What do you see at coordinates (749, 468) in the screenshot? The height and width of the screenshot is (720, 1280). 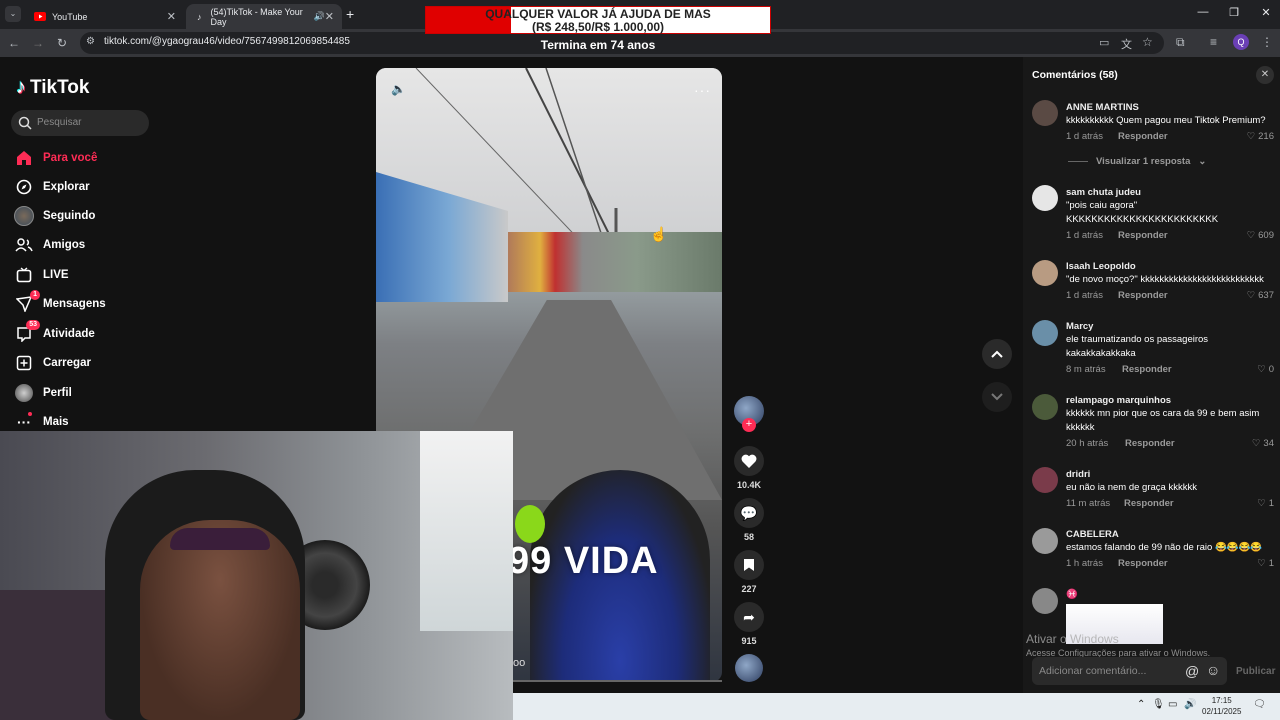 I see `like-button: 10.4K` at bounding box center [749, 468].